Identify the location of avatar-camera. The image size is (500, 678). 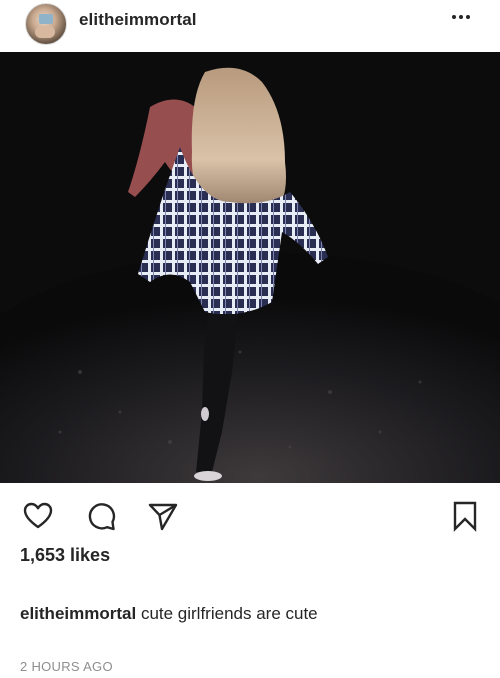
(46, 19).